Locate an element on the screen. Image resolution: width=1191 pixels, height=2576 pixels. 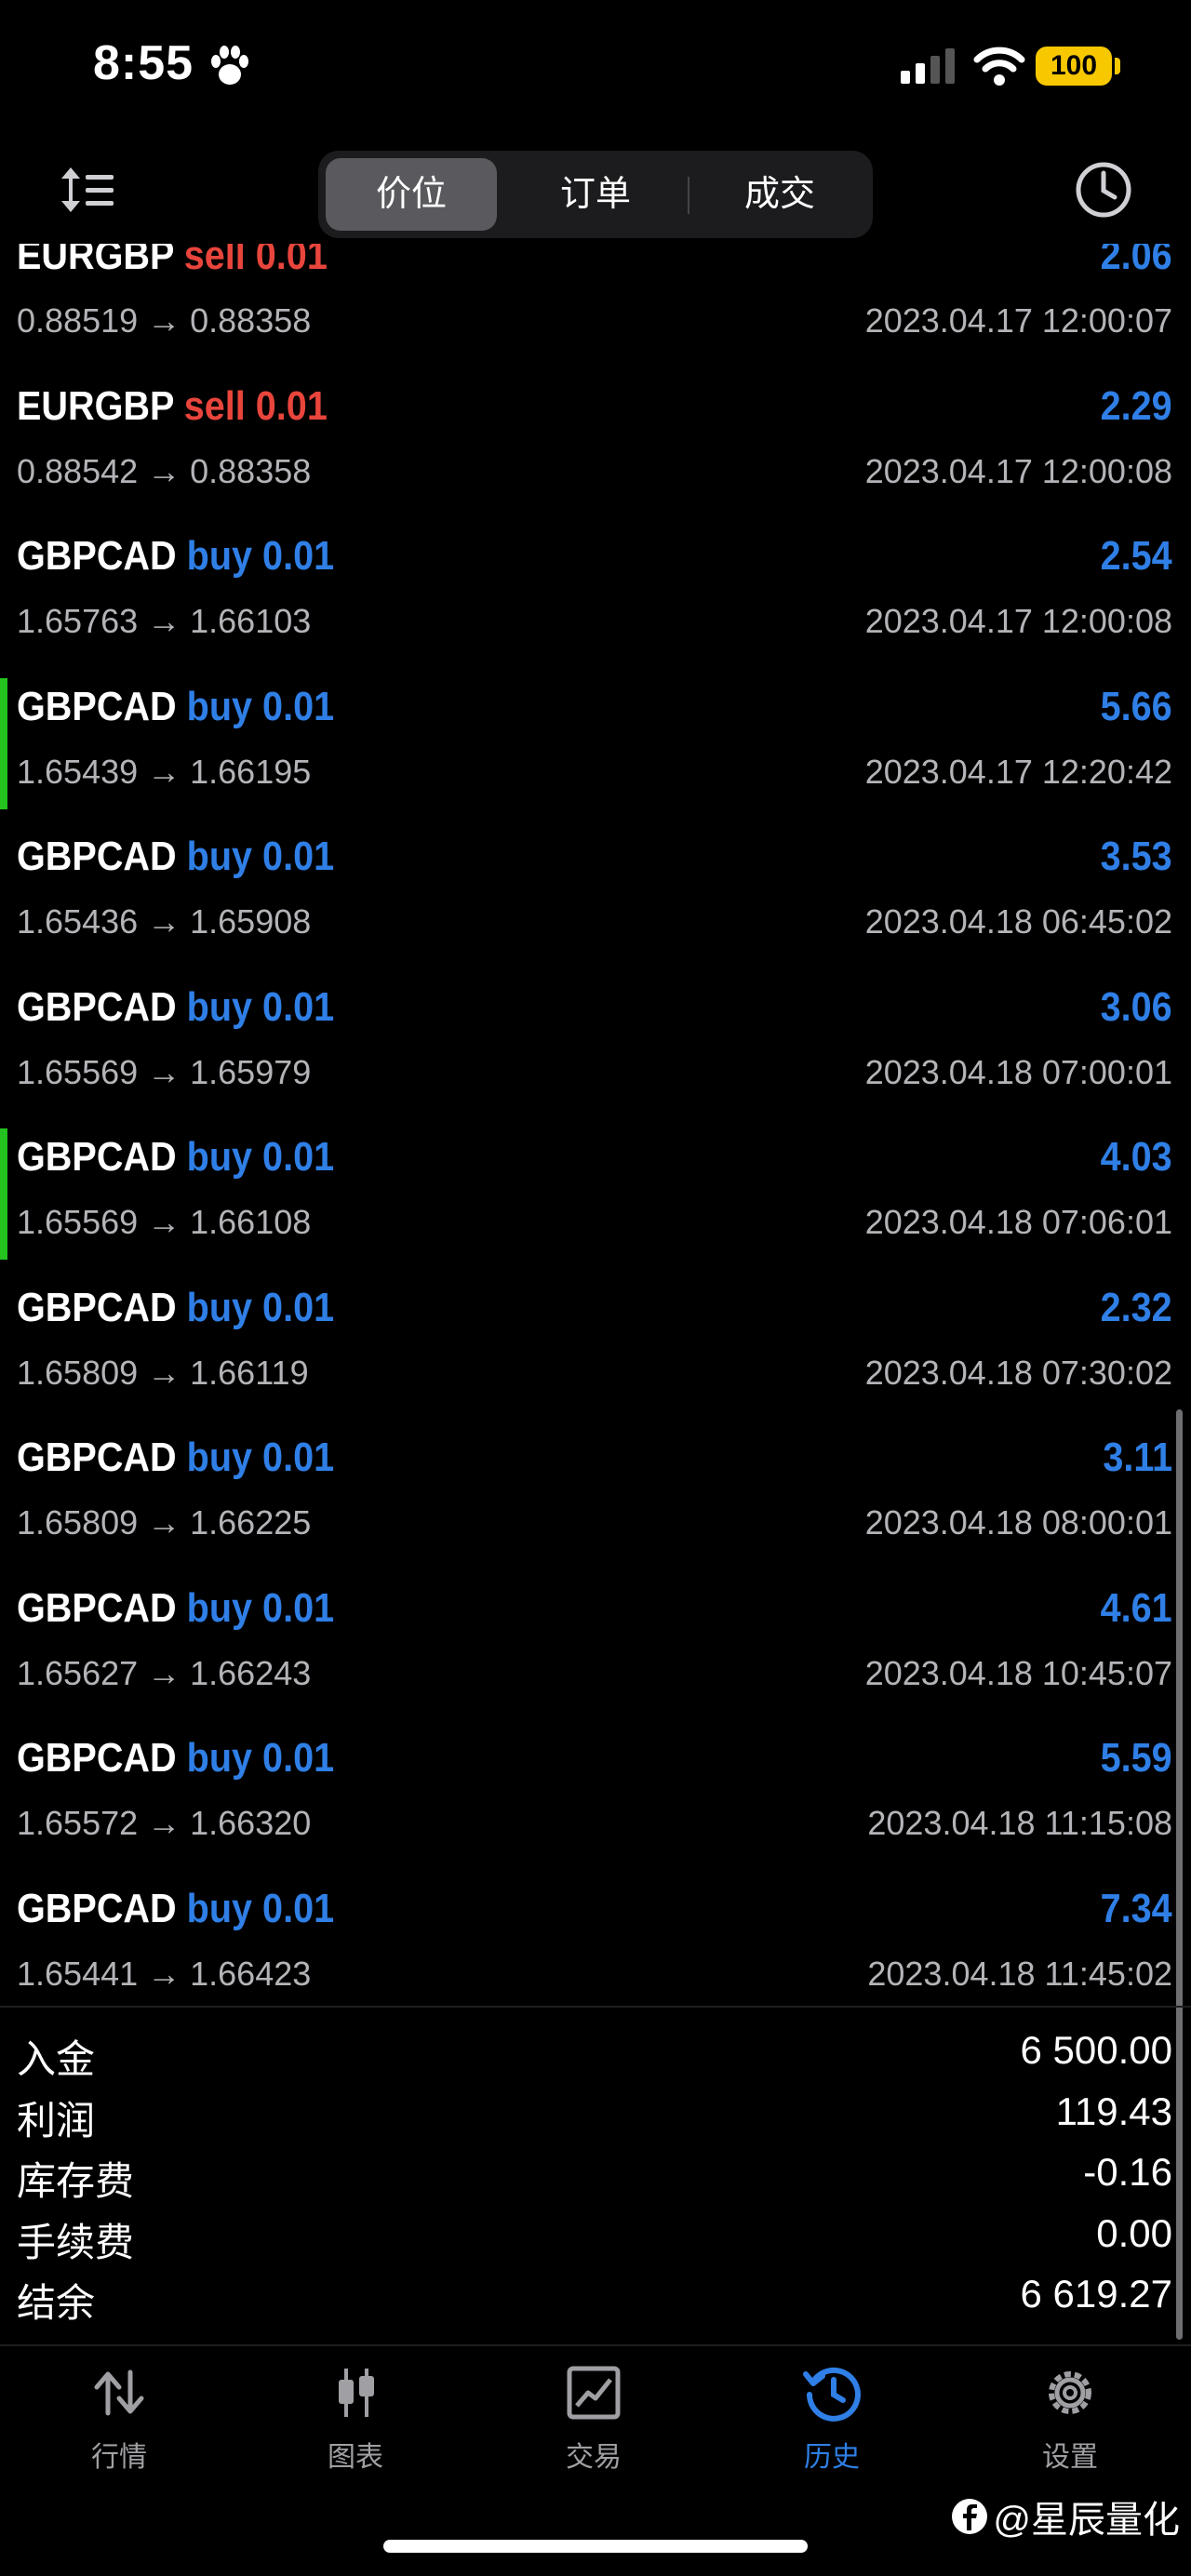
deal-symbol: EURGBP is located at coordinates (95, 261).